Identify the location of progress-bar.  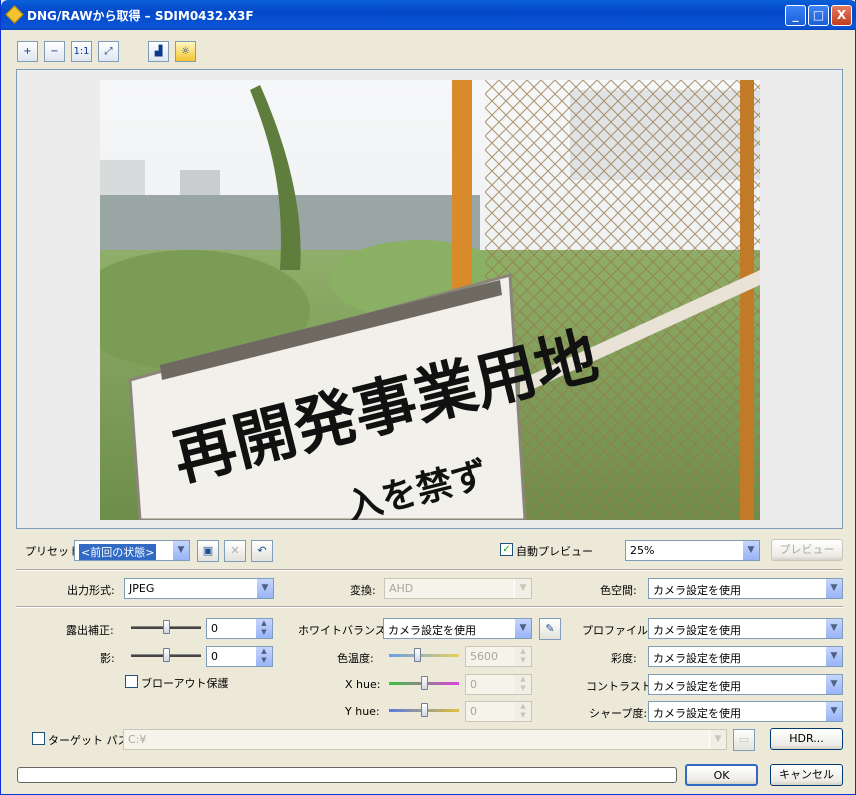
(347, 775).